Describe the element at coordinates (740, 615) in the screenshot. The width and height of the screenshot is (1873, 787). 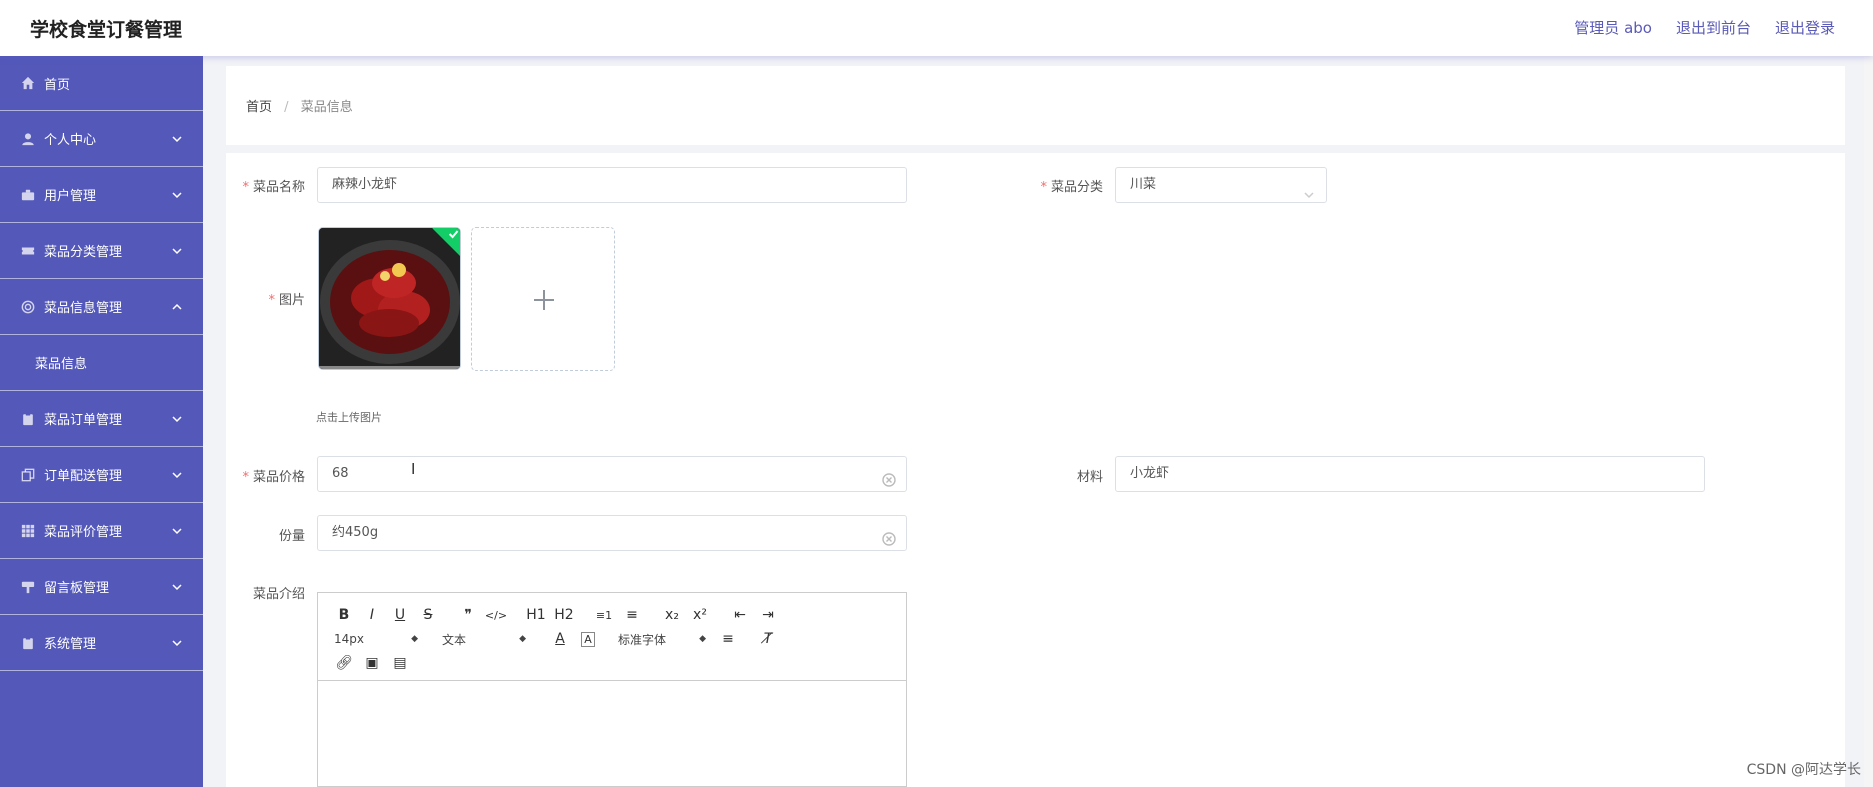
I see `outdent-button: ⇤` at that location.